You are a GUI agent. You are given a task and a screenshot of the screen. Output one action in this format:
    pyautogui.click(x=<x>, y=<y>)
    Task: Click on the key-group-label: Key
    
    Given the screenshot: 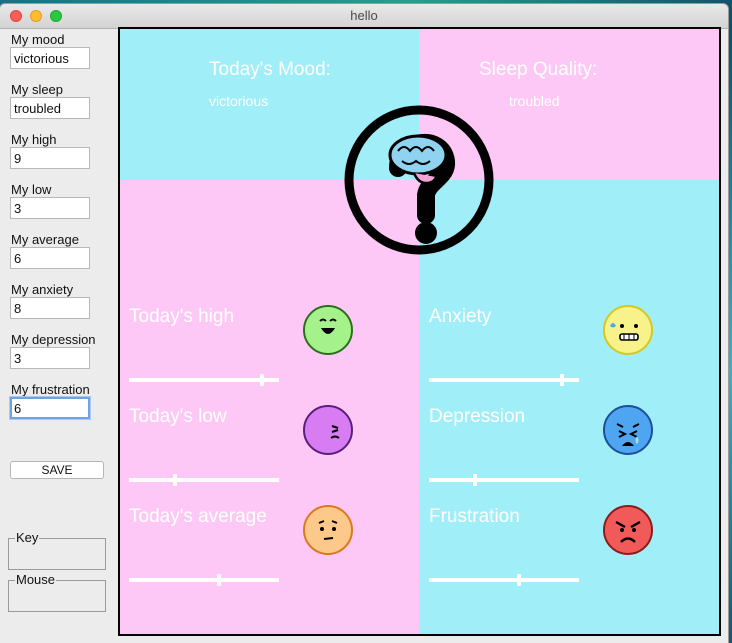 What is the action you would take?
    pyautogui.click(x=27, y=537)
    